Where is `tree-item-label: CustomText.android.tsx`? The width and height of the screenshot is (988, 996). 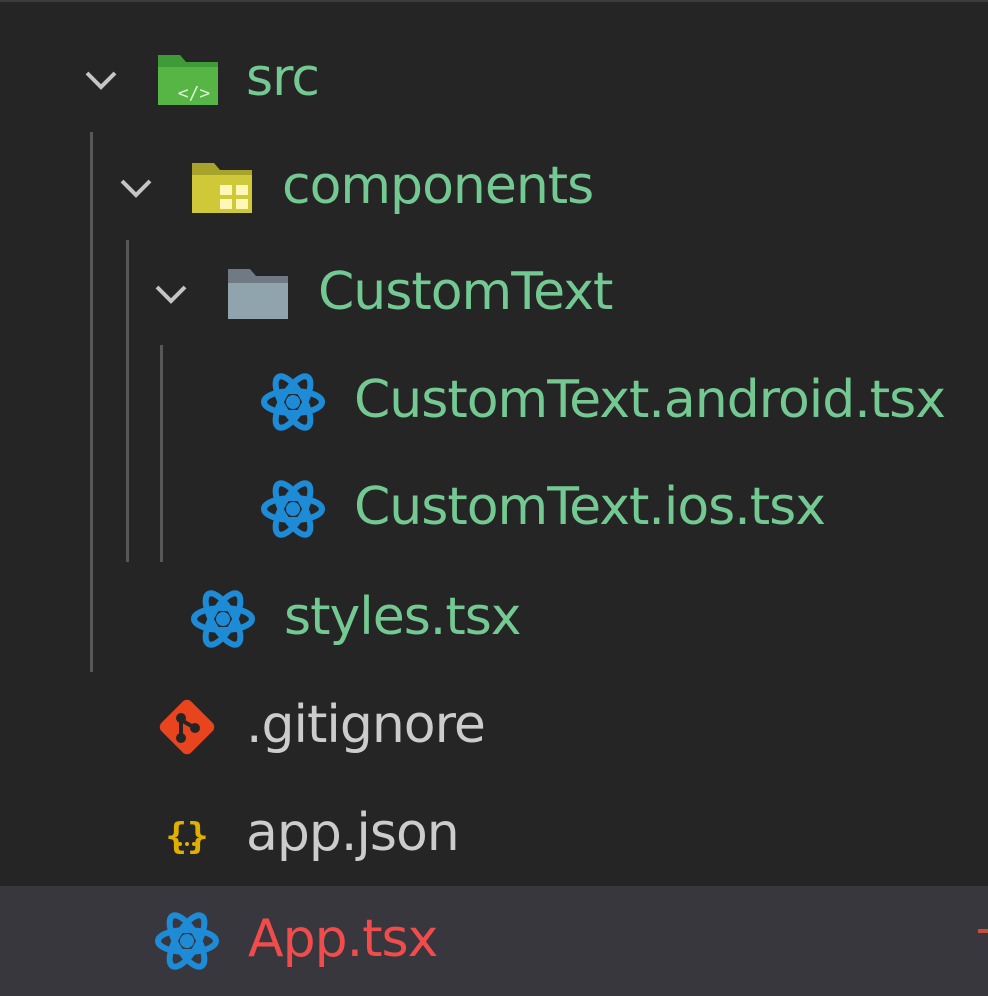 tree-item-label: CustomText.android.tsx is located at coordinates (650, 399).